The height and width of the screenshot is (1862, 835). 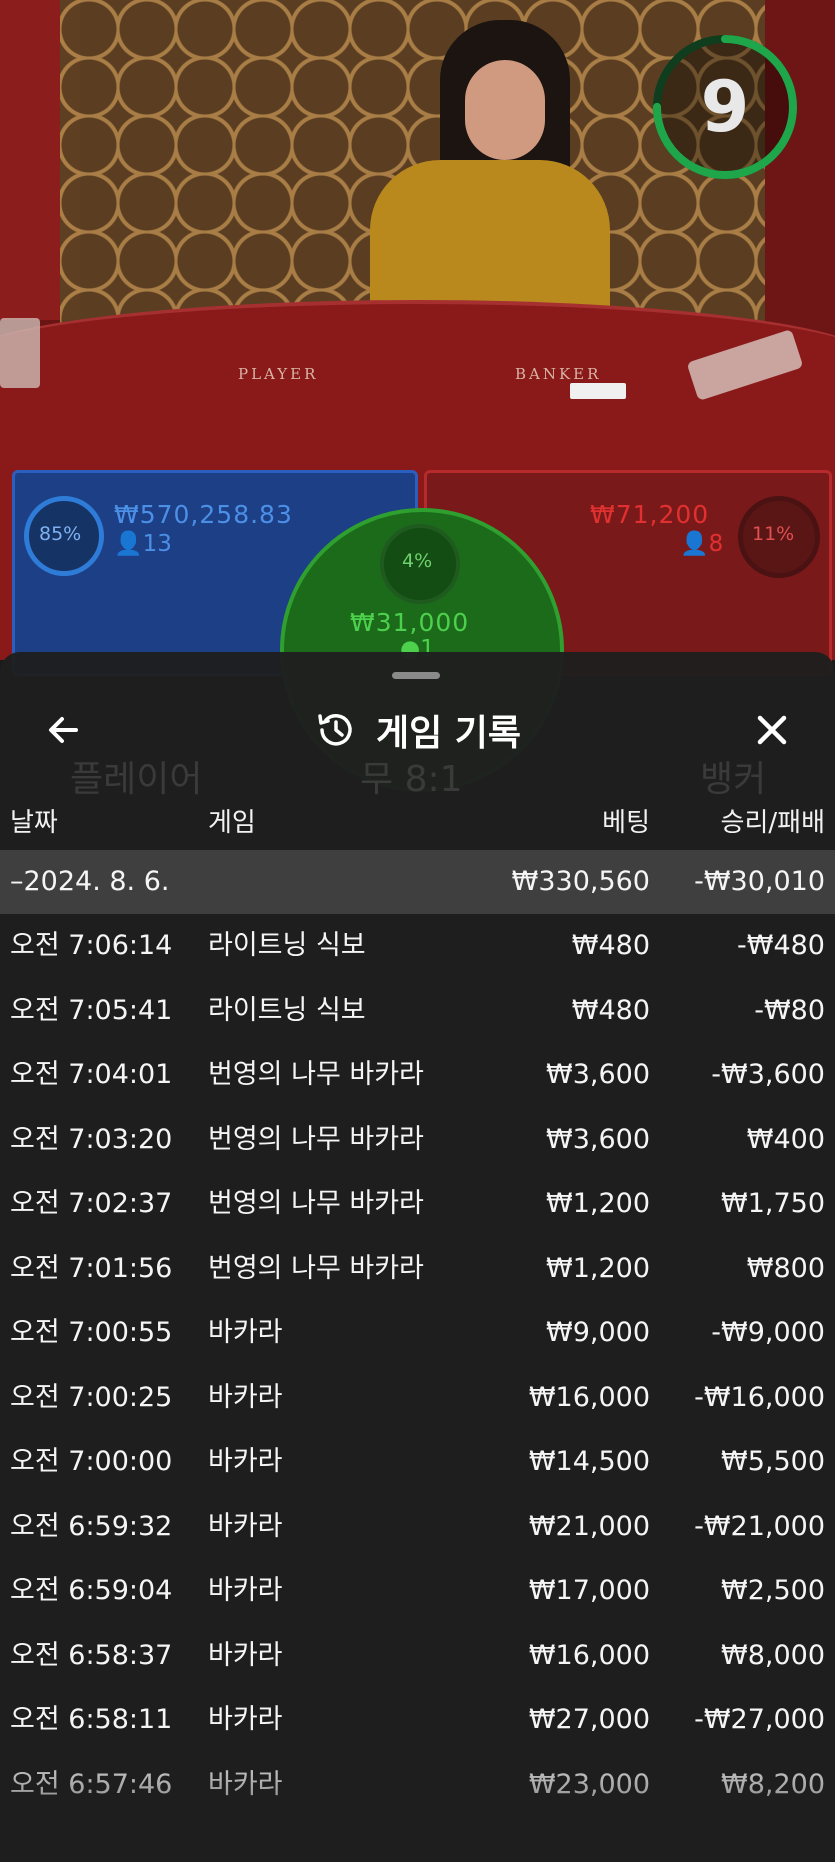 I want to click on row-result: -₩16,000, so click(x=759, y=1397).